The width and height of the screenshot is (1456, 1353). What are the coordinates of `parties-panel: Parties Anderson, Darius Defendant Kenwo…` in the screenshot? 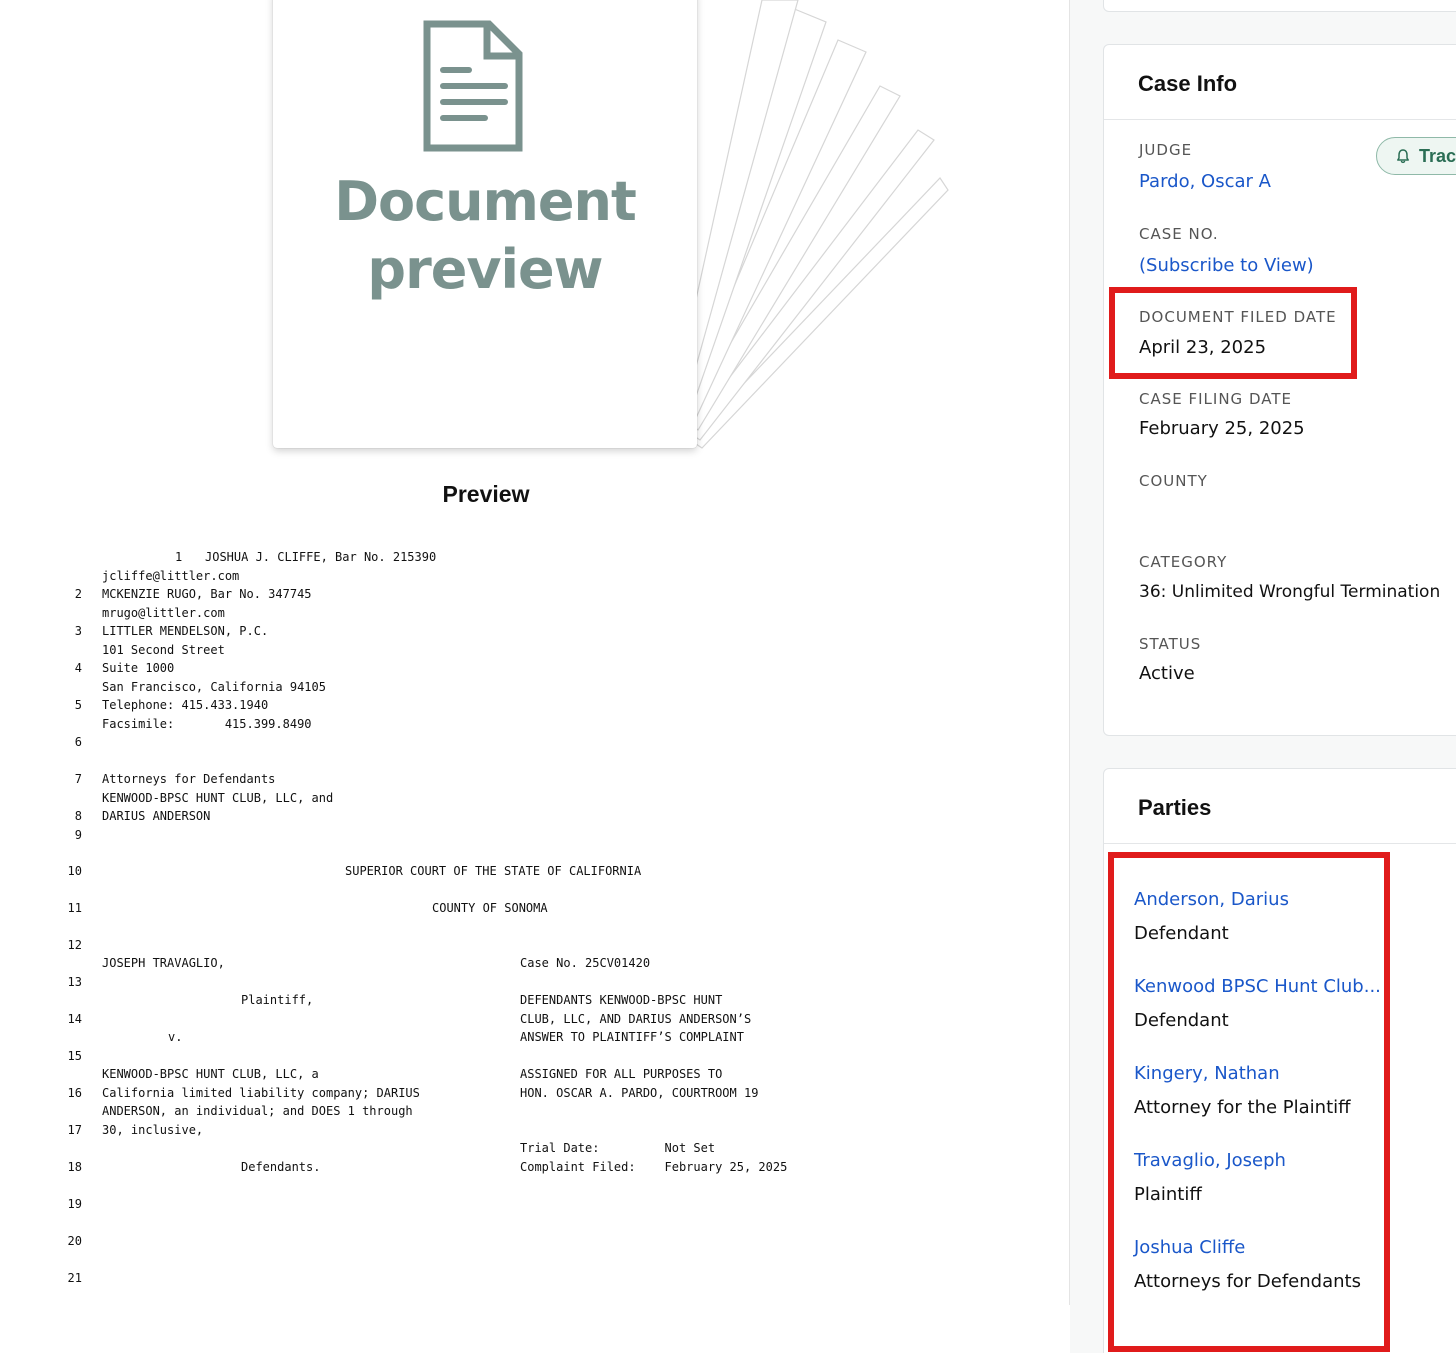 It's located at (1279, 1060).